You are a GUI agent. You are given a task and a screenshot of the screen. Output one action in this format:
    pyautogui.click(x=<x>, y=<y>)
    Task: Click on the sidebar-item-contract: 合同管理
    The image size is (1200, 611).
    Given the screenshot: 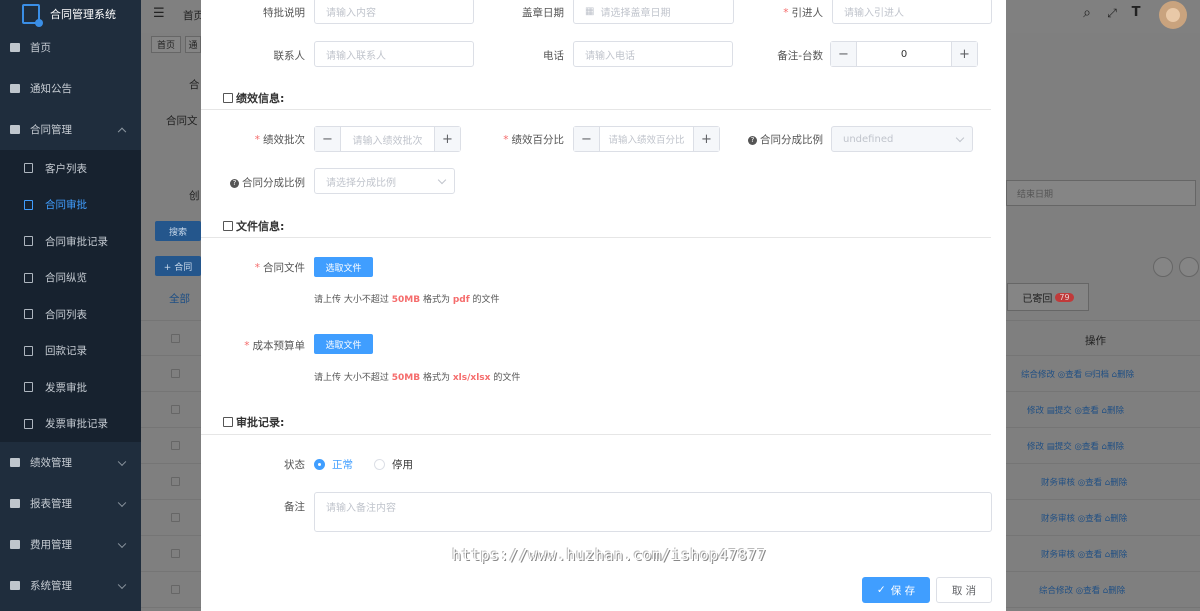 What is the action you would take?
    pyautogui.click(x=70, y=129)
    